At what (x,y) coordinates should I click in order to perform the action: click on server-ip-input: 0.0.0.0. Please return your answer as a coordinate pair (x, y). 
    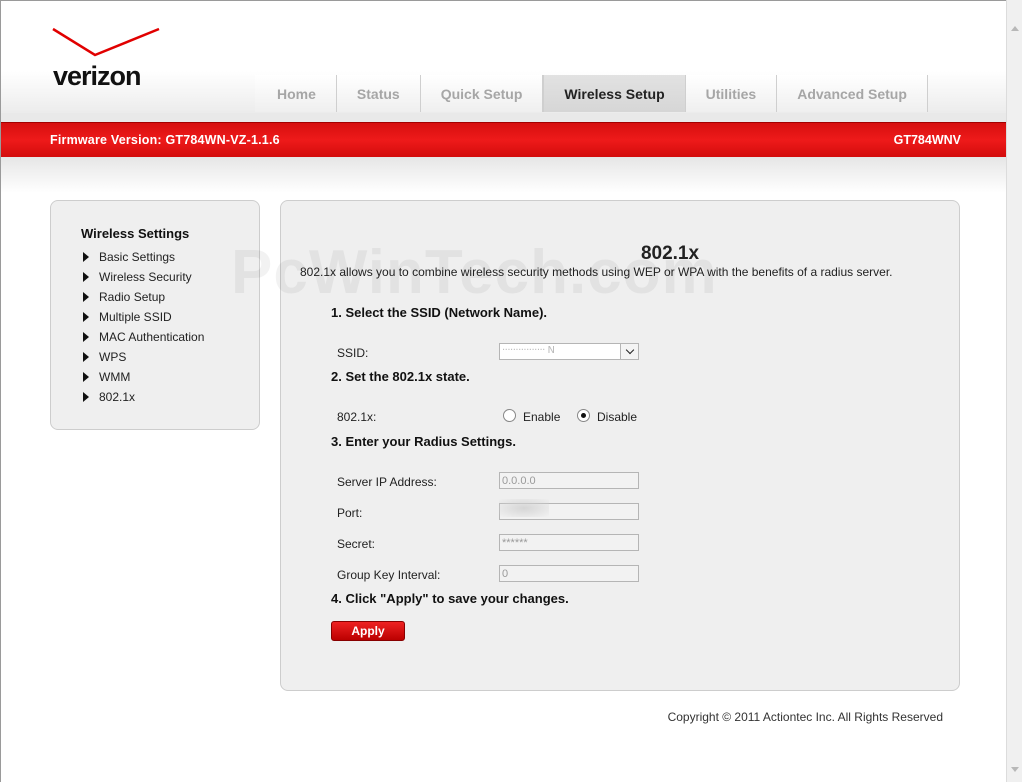
    Looking at the image, I should click on (569, 480).